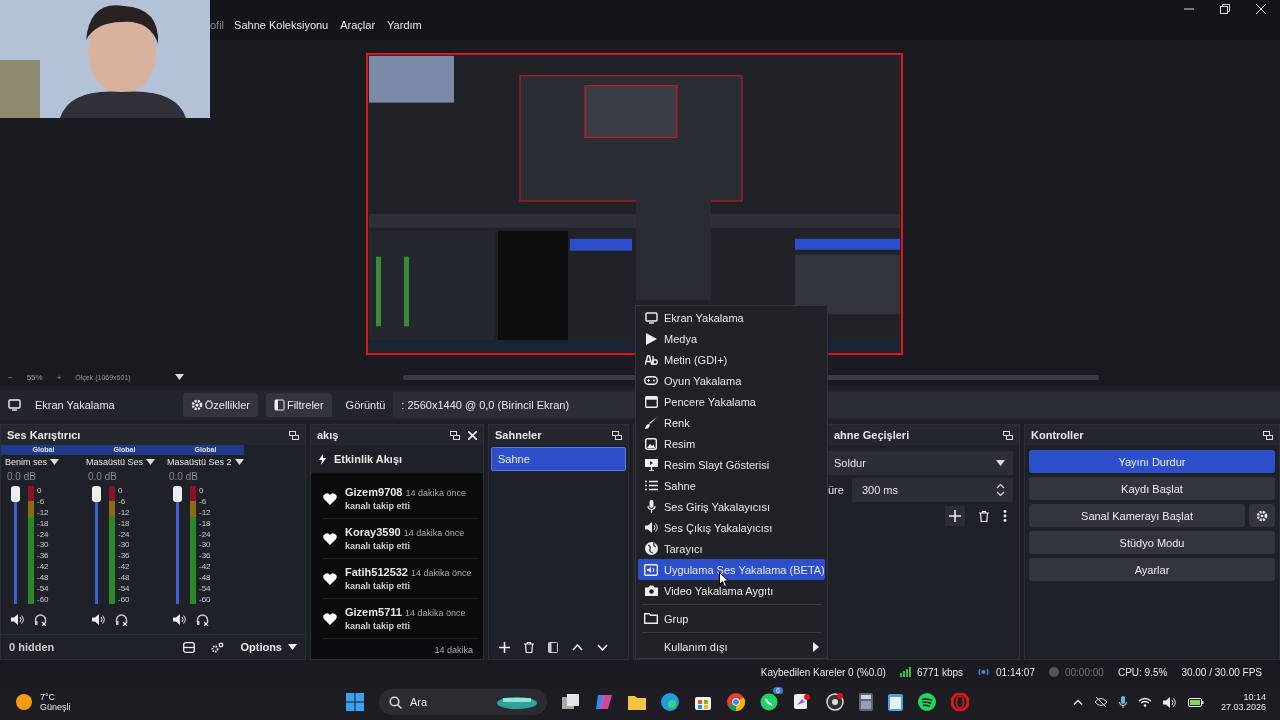 The width and height of the screenshot is (1280, 720). I want to click on opera-icon, so click(960, 702).